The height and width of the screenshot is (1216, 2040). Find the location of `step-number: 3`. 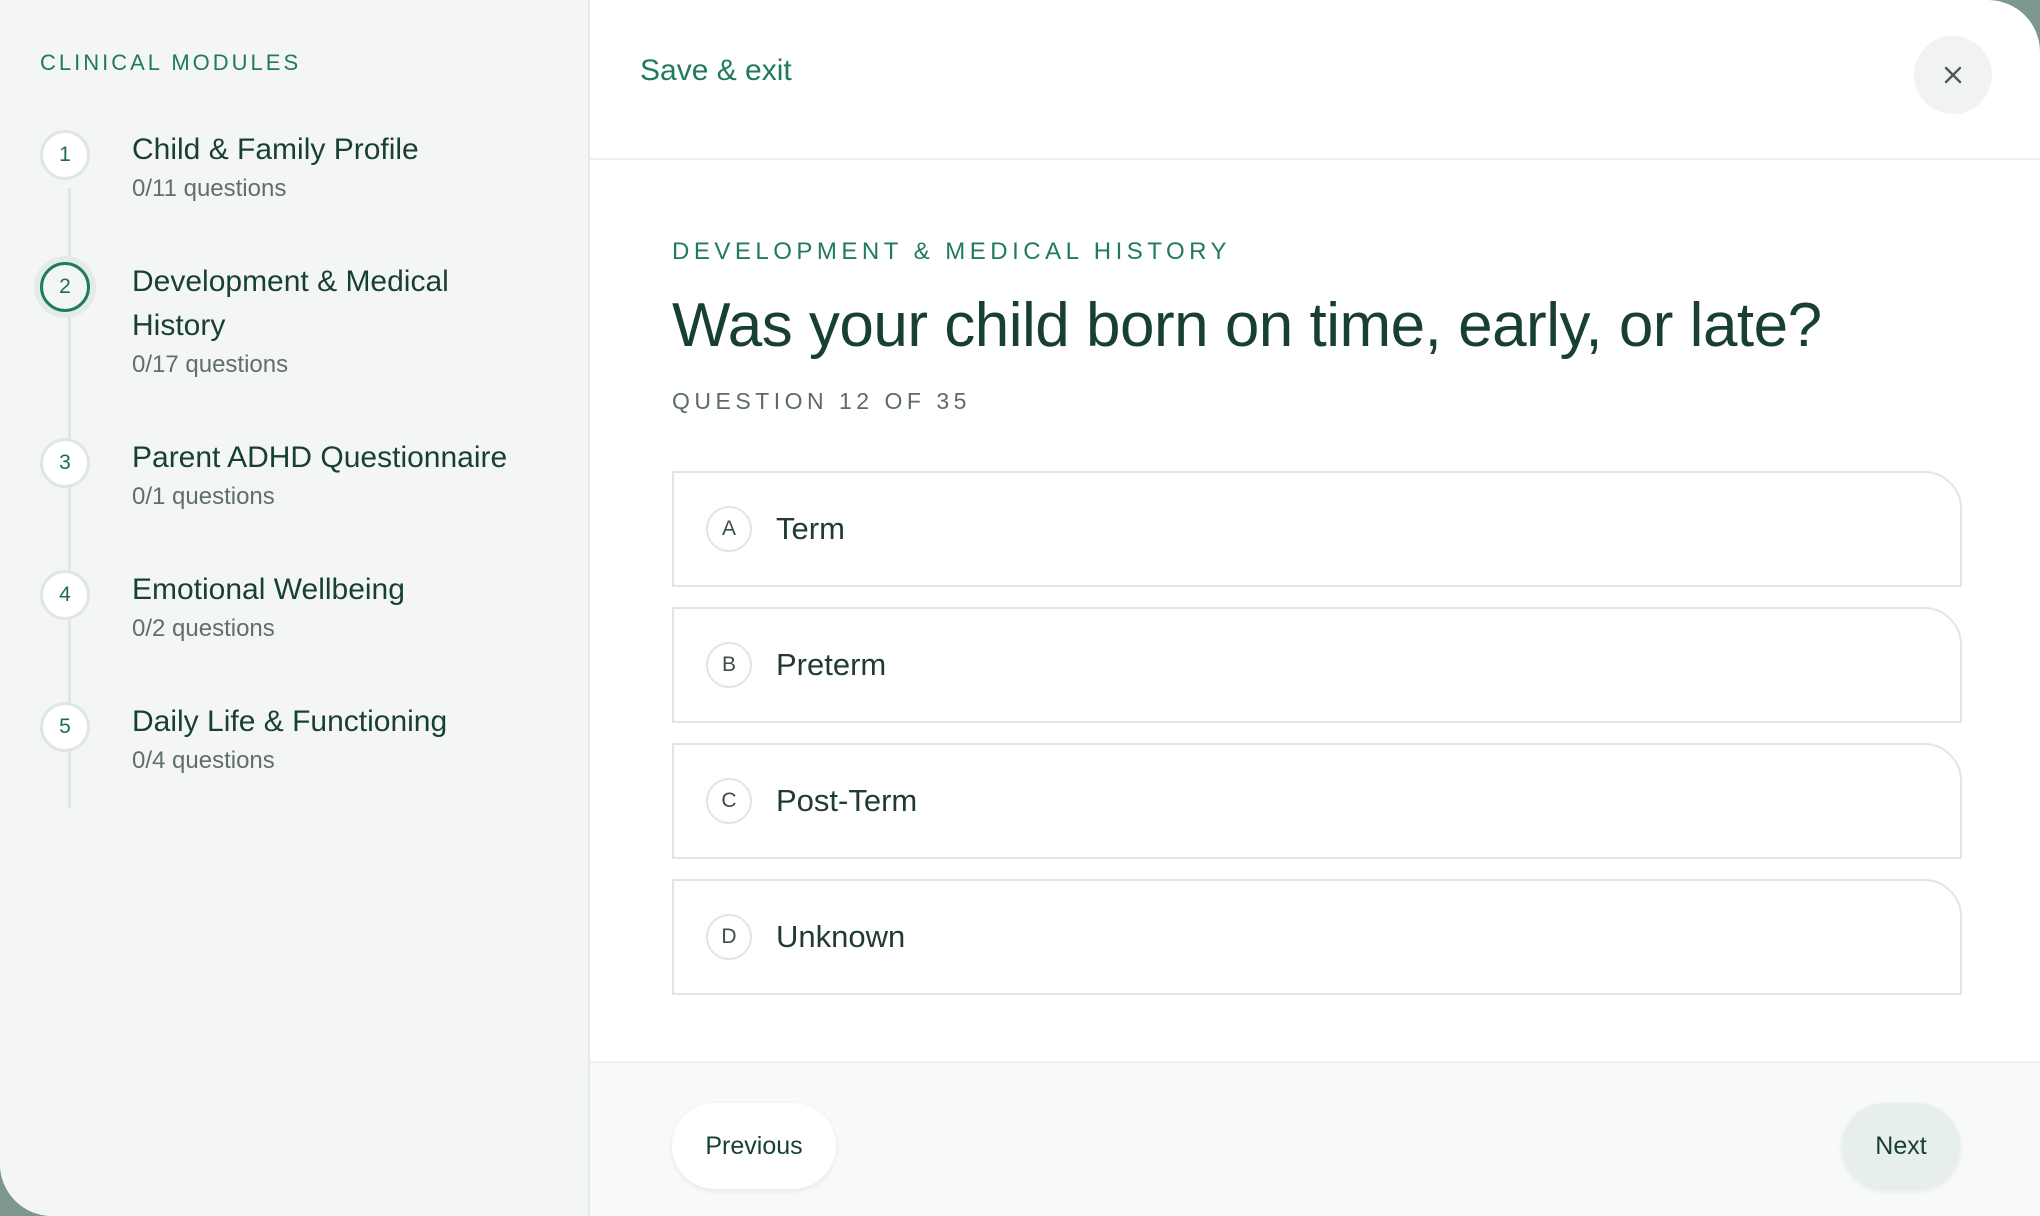

step-number: 3 is located at coordinates (65, 463).